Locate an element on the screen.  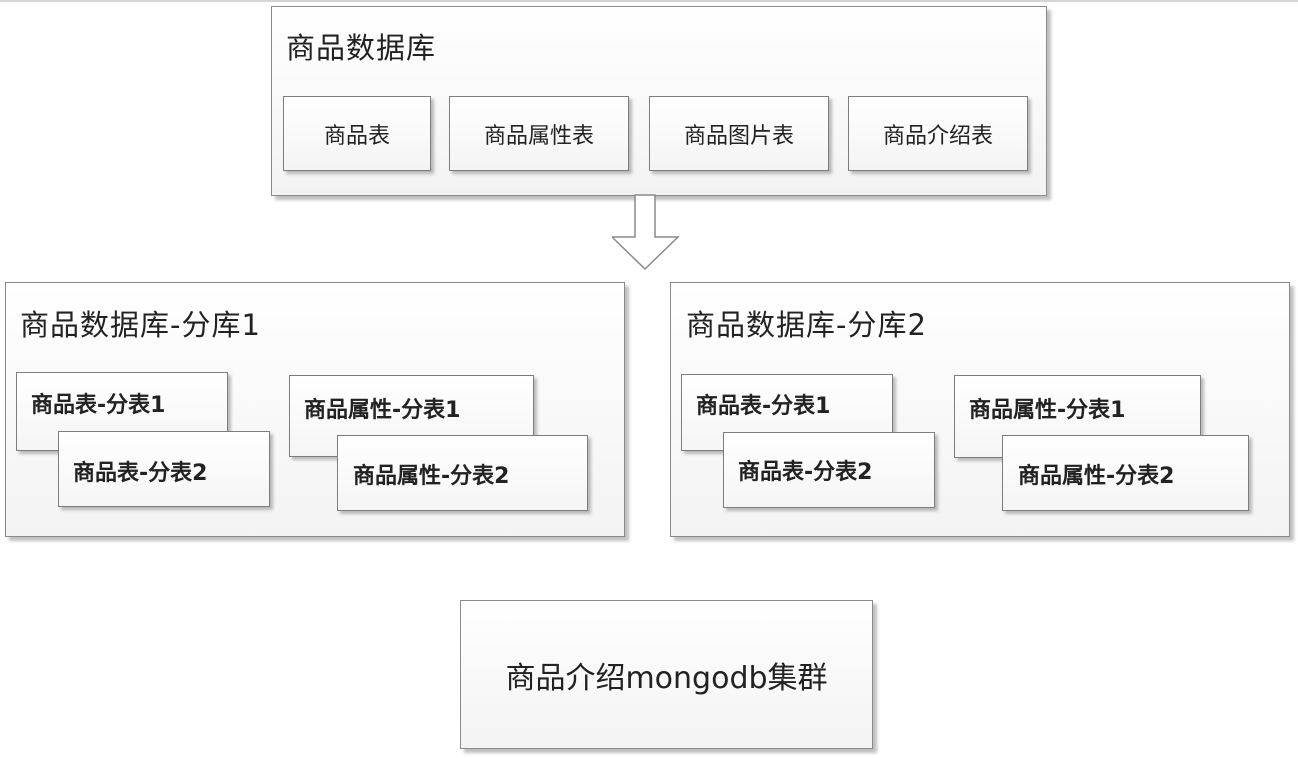
product-intro-table-node: 商品介绍表 is located at coordinates (938, 133).